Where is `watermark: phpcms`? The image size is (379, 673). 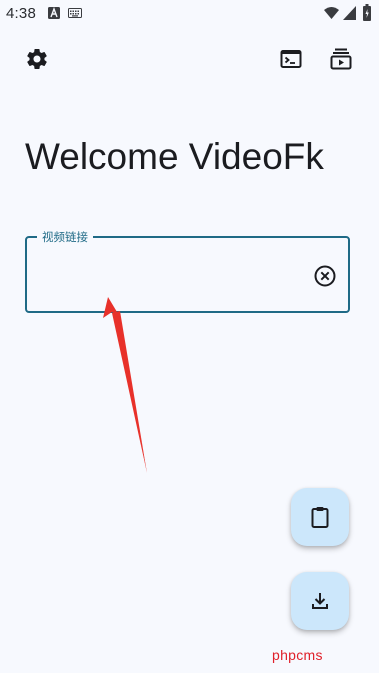
watermark: phpcms is located at coordinates (297, 655).